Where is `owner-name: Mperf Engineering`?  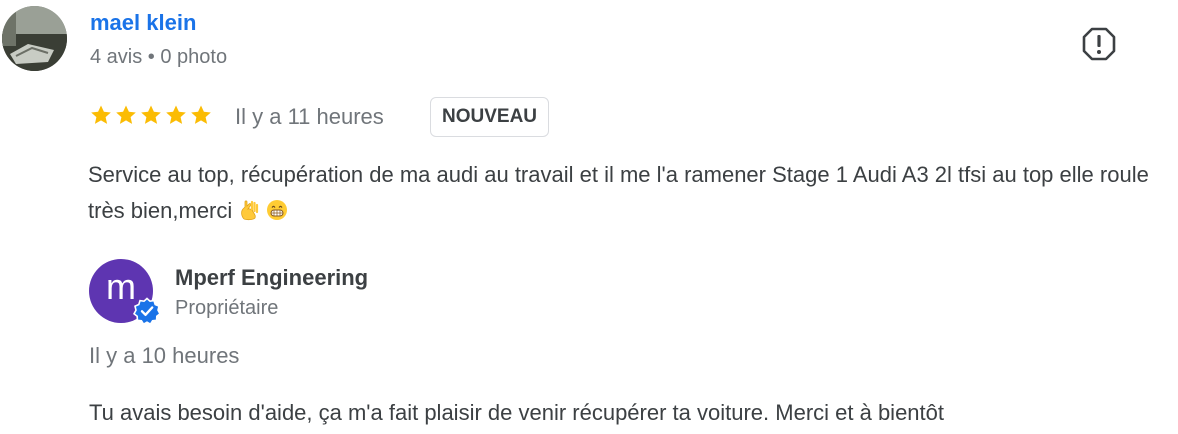
owner-name: Mperf Engineering is located at coordinates (272, 277).